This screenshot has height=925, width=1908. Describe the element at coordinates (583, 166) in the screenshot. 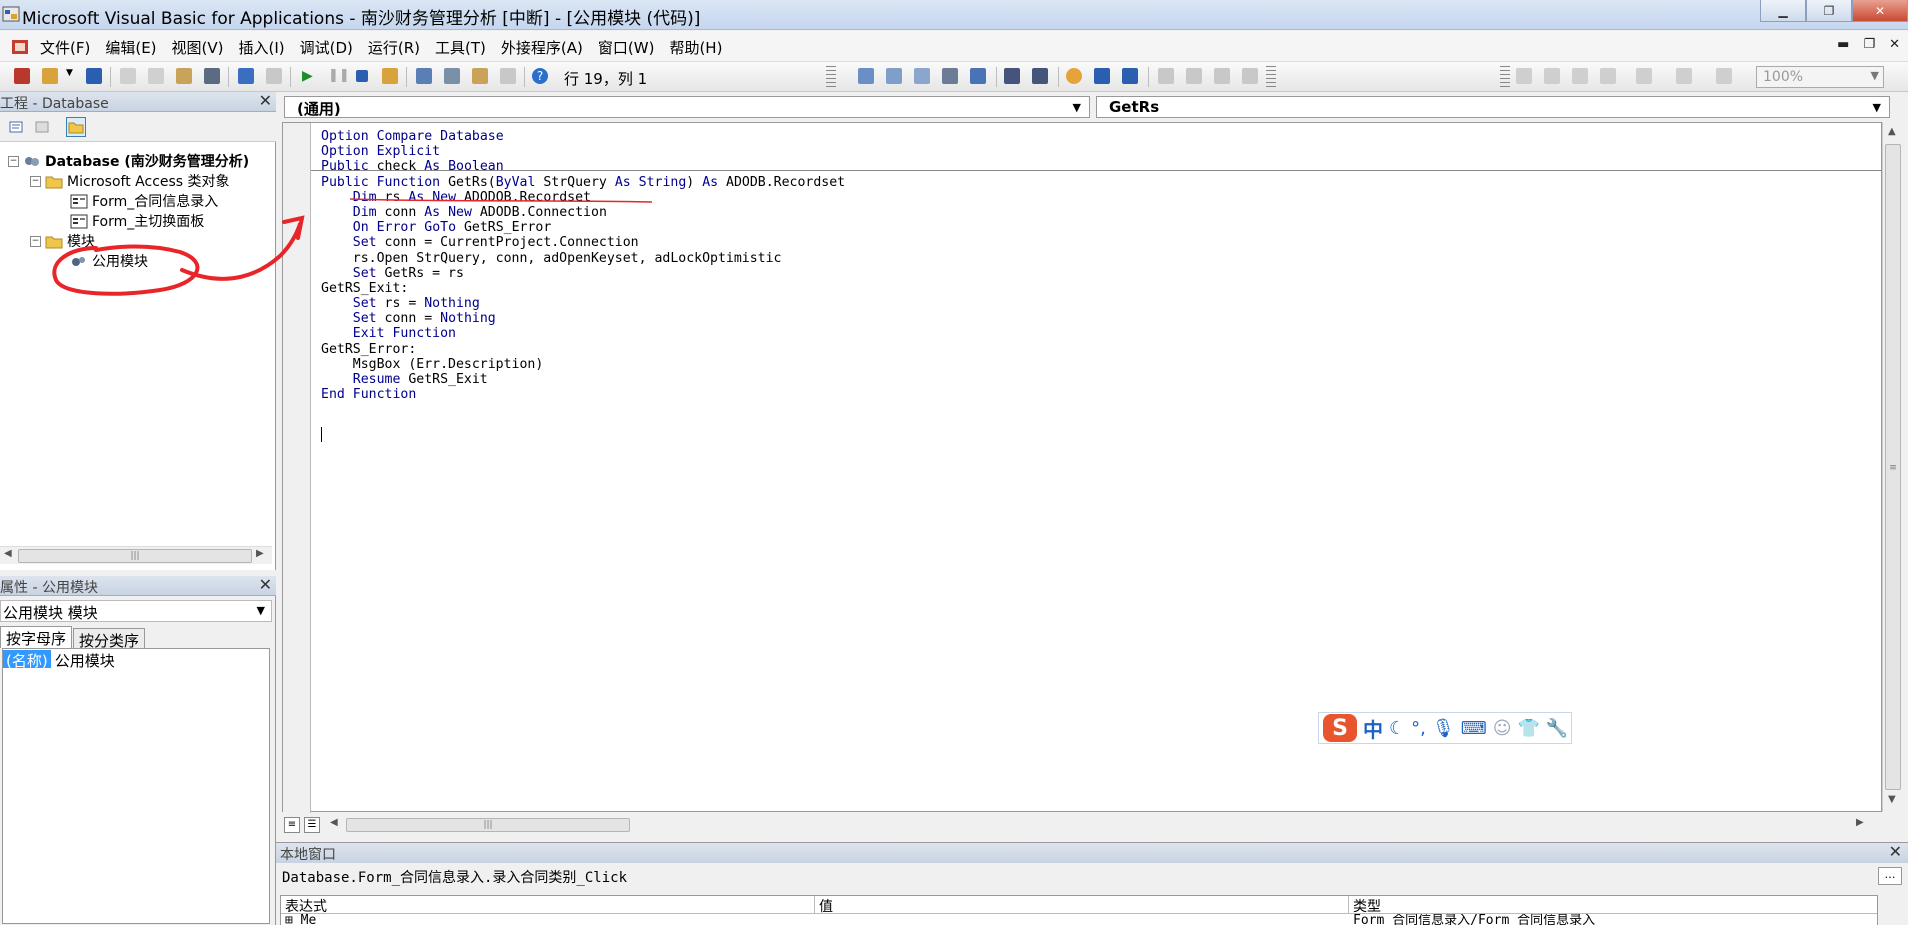

I see `code-line: Public check As Boolean` at that location.